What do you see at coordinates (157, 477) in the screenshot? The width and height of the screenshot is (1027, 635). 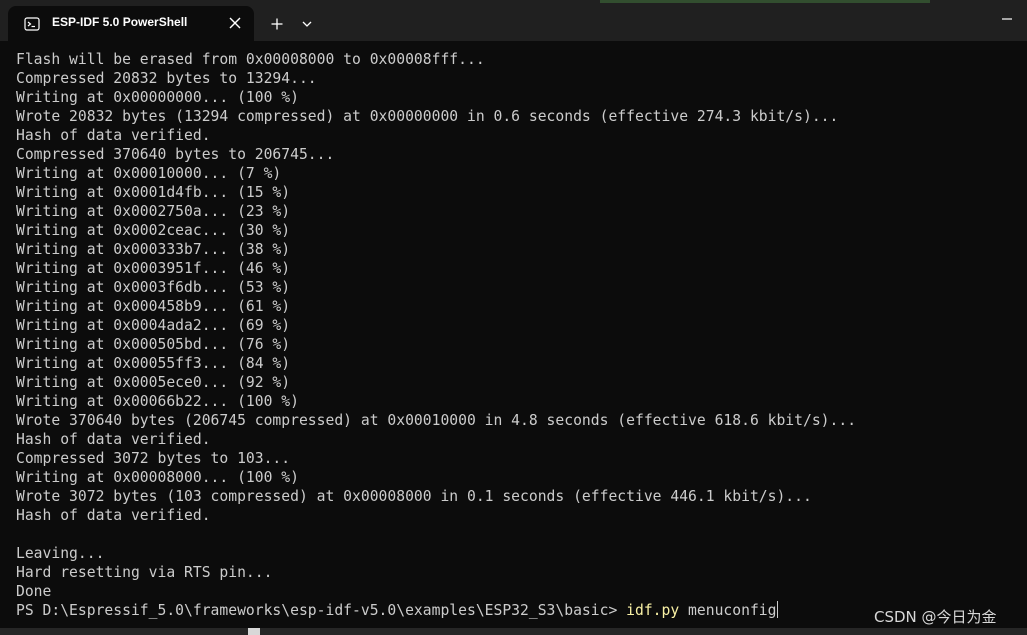 I see `output-line: Writing at 0x00008000... (100 %)` at bounding box center [157, 477].